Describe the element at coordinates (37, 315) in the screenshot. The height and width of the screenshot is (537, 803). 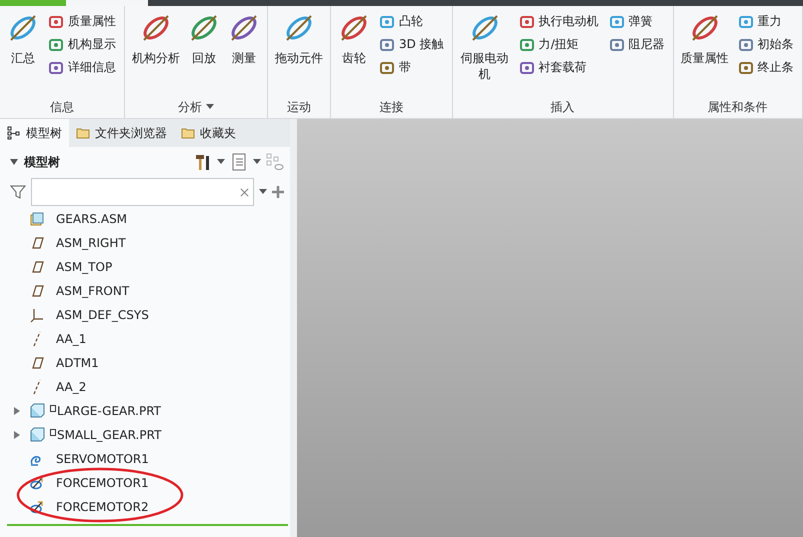
I see `axes-icon` at that location.